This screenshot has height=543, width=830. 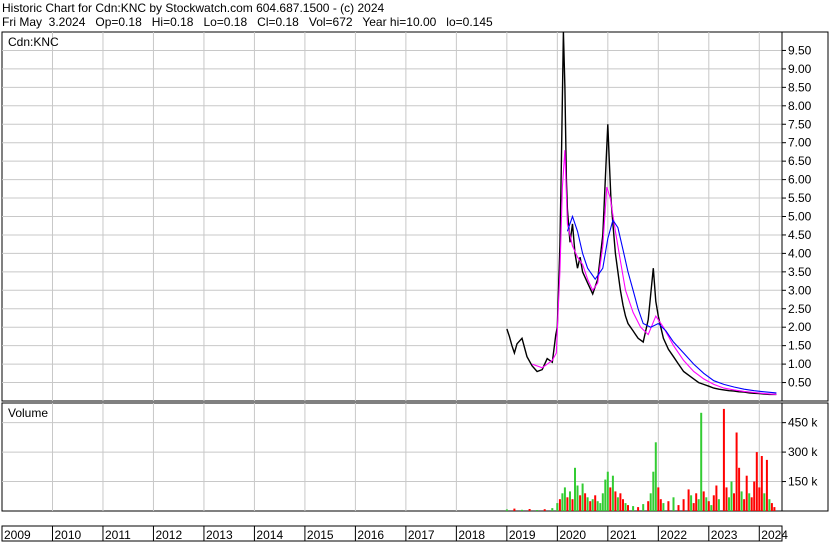 I want to click on year-tick-label: 2011, so click(x=118, y=535).